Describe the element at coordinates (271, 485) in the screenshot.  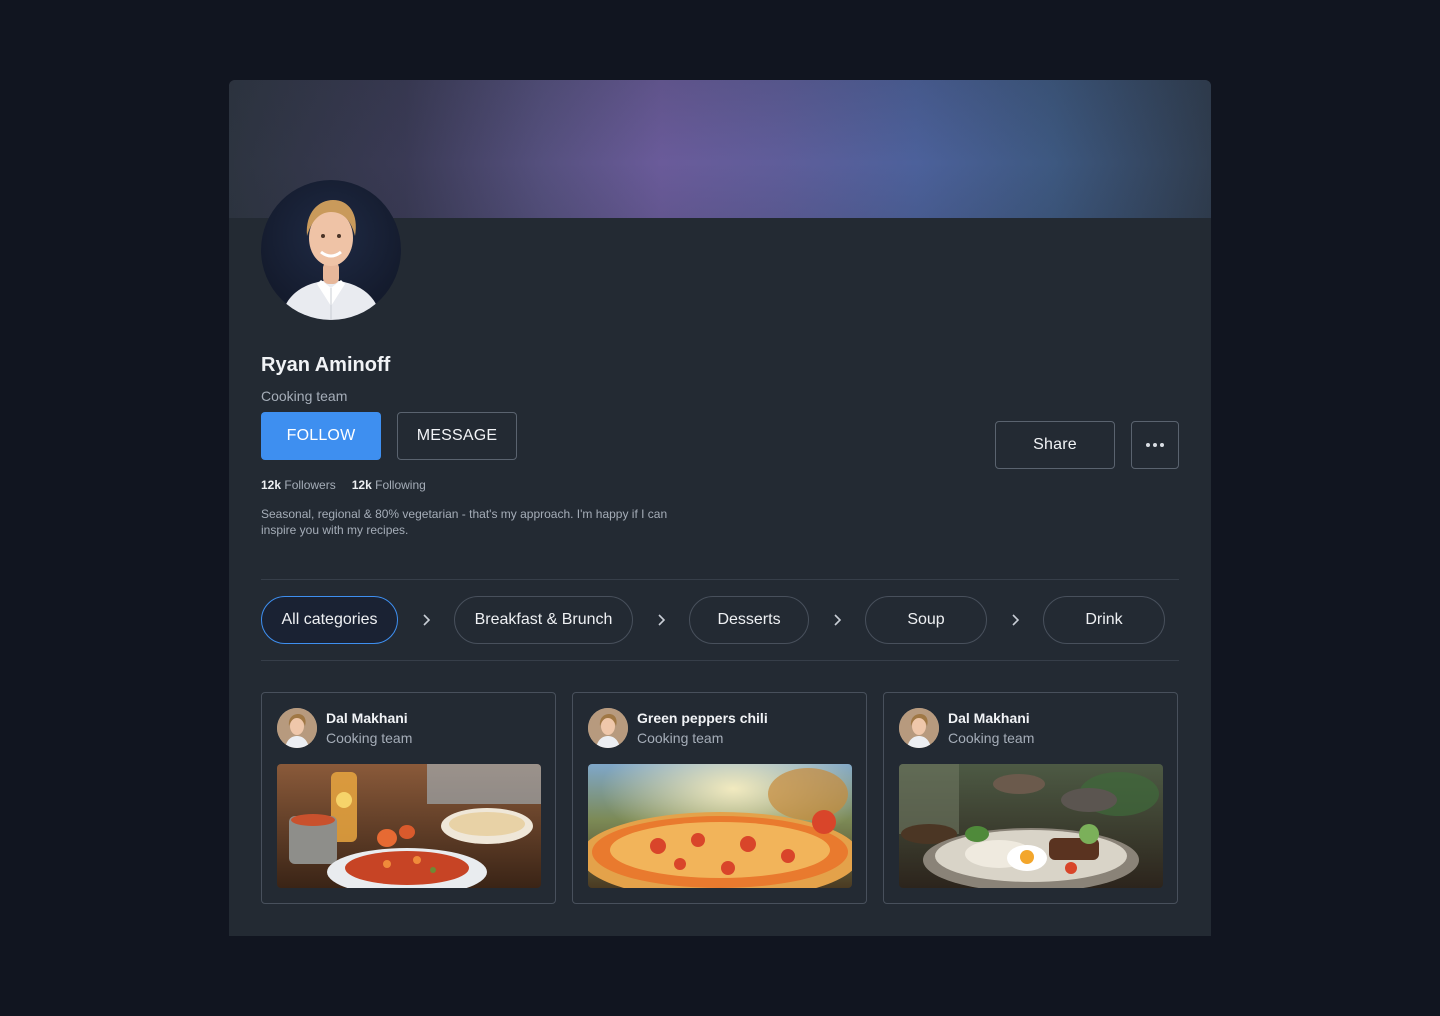
I see `followers-count: 12k` at that location.